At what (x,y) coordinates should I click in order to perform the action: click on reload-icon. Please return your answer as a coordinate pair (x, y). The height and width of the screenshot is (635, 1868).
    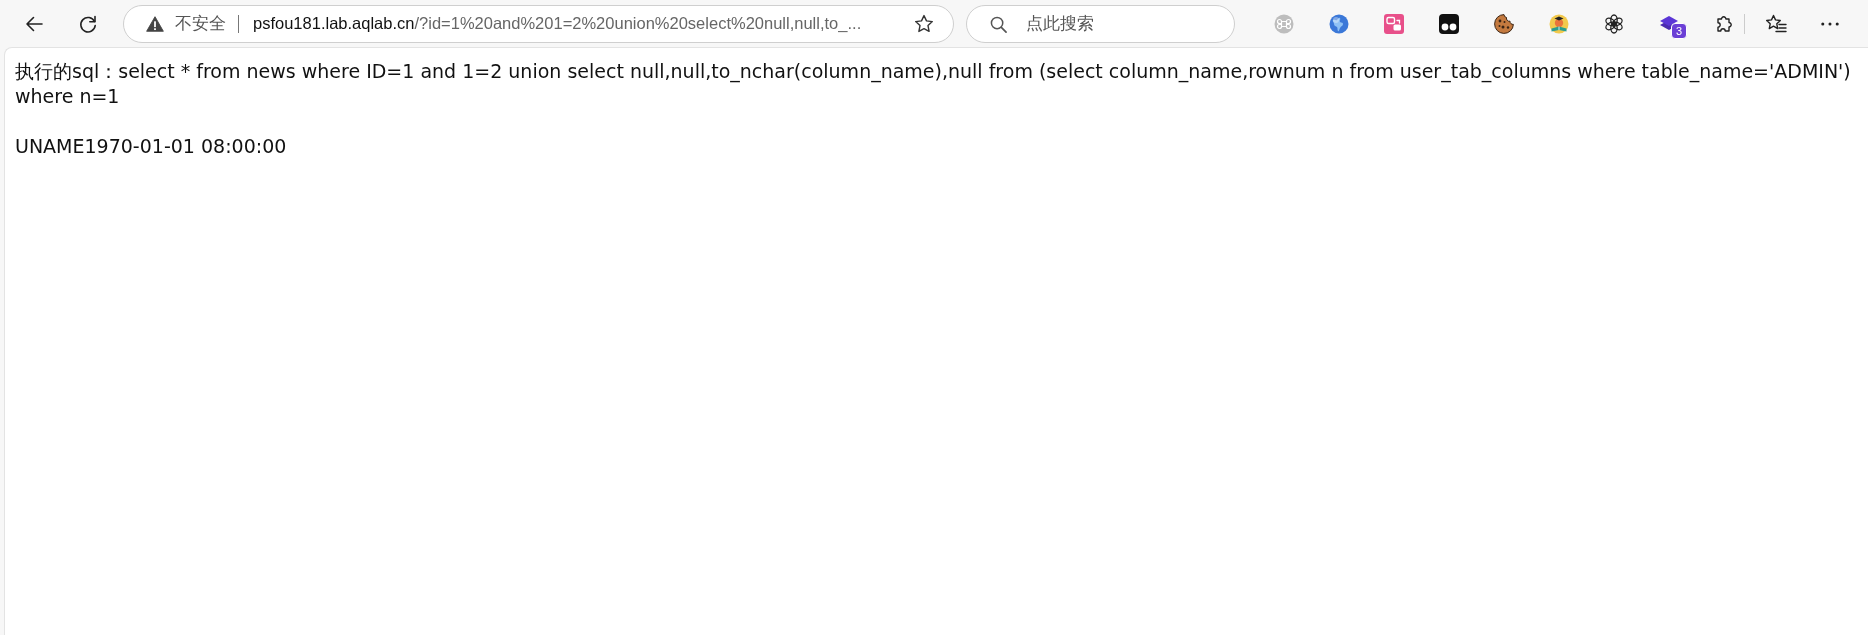
    Looking at the image, I should click on (88, 23).